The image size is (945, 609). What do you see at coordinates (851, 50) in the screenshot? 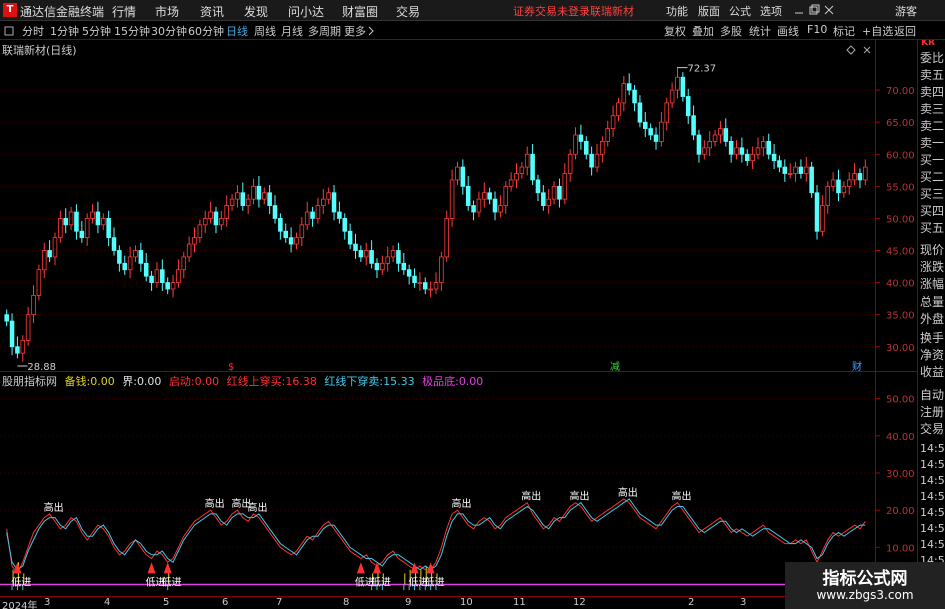
I see `panel-settings-icon` at bounding box center [851, 50].